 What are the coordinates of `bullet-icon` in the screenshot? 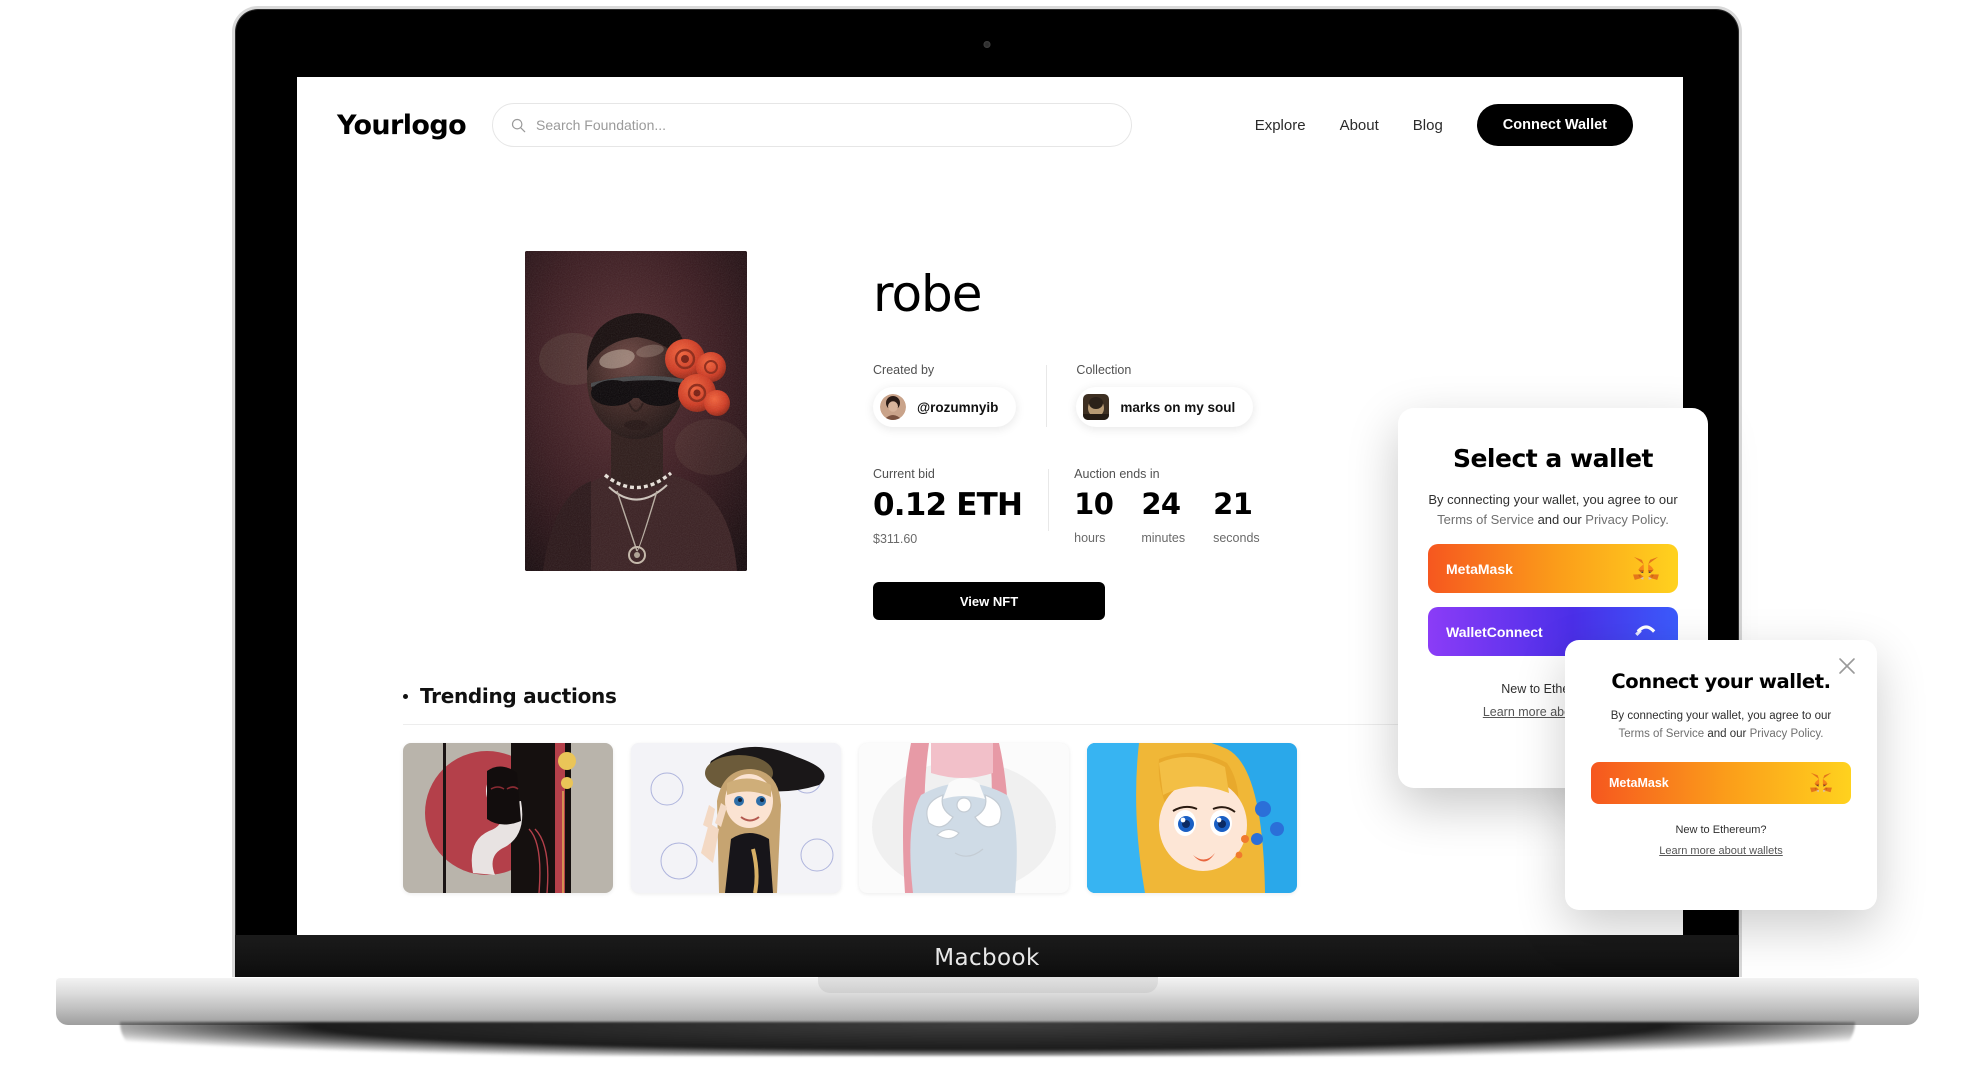 It's located at (405, 696).